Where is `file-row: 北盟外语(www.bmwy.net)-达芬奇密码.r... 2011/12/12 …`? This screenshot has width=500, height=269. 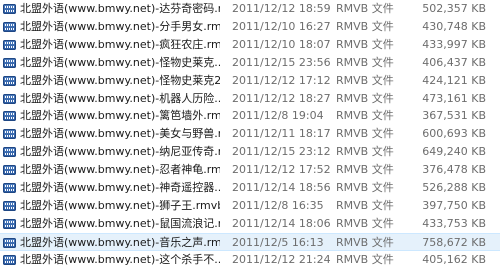
file-row: 北盟外语(www.bmwy.net)-达芬奇密码.r... 2011/12/12 … is located at coordinates (250, 9).